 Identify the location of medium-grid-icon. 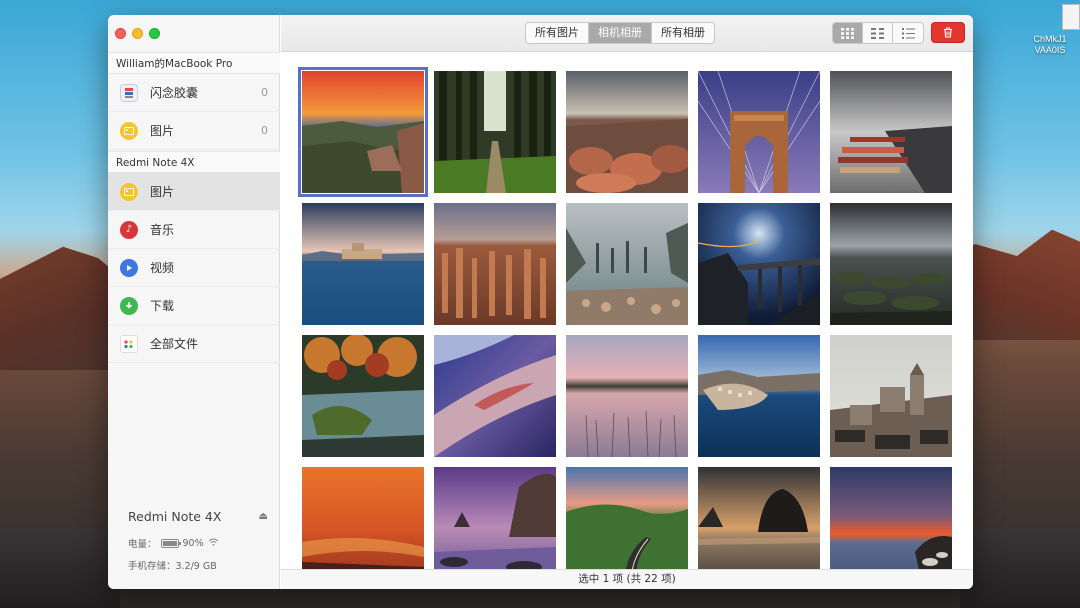
(878, 33).